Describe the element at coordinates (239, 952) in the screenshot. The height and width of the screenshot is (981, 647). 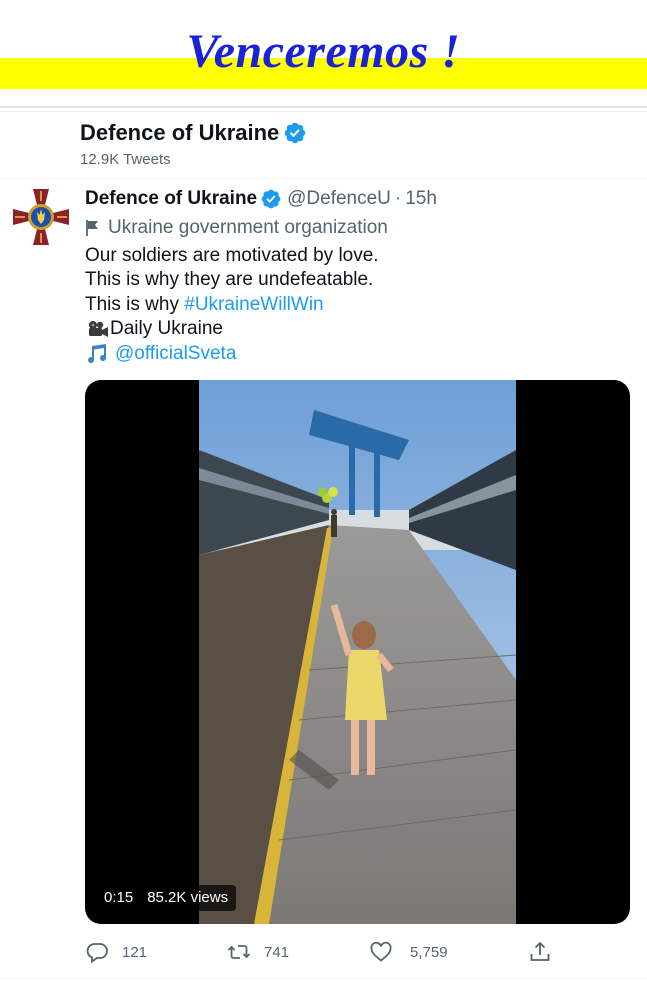
I see `retweet-icon` at that location.